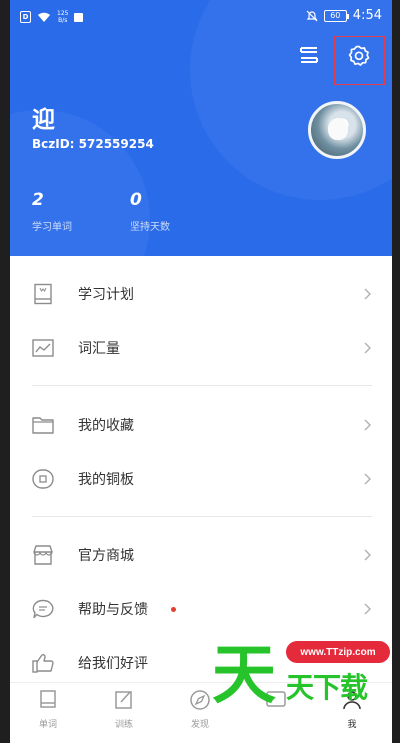  Describe the element at coordinates (201, 348) in the screenshot. I see `menu-item-vocabulary: 词汇量` at that location.